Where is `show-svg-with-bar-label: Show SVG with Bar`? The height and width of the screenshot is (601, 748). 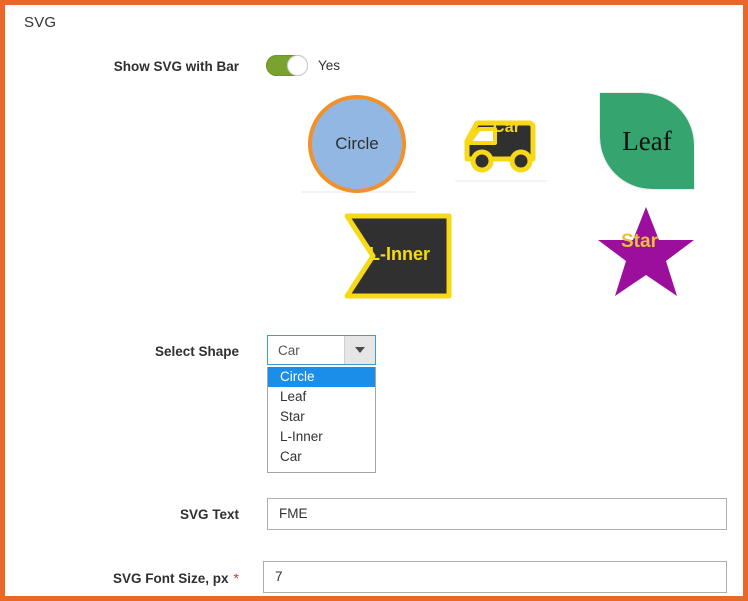 show-svg-with-bar-label: Show SVG with Bar is located at coordinates (176, 66).